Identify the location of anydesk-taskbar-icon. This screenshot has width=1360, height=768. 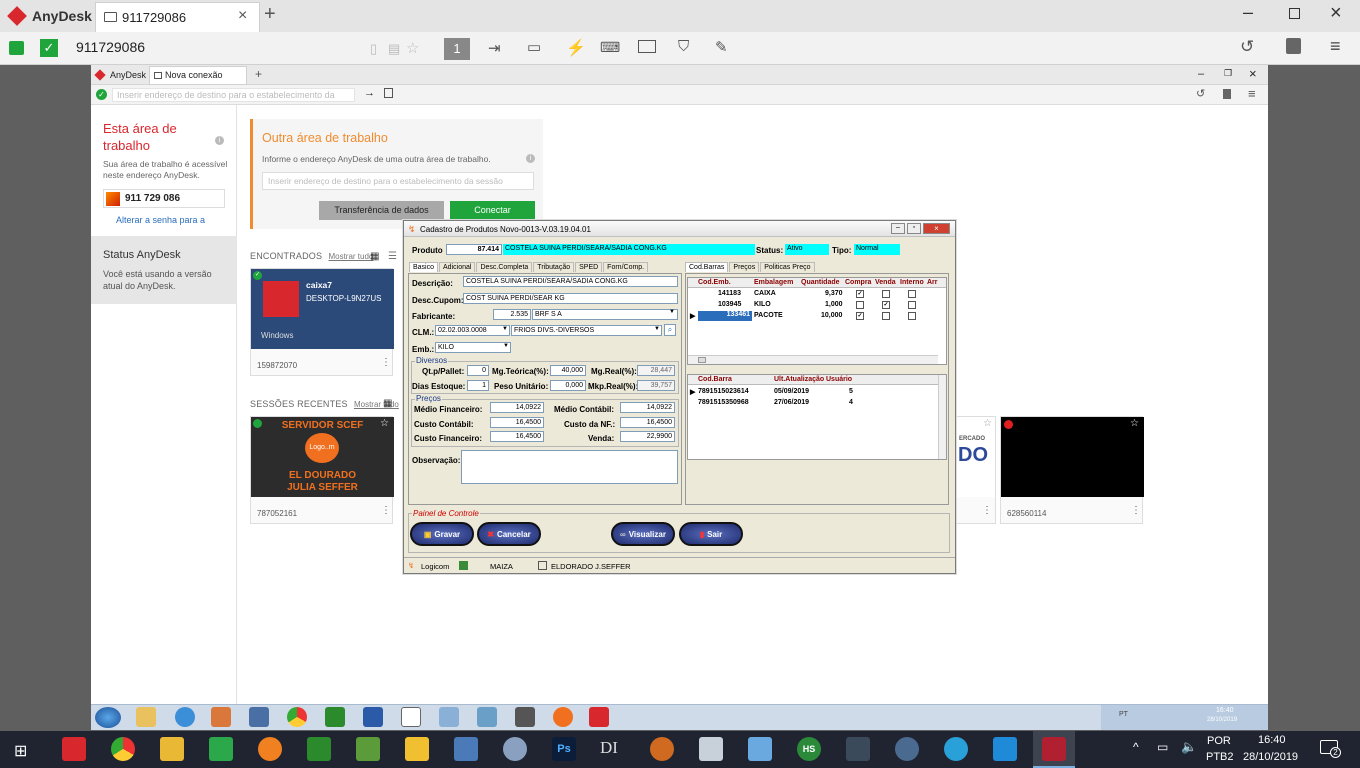
(74, 749).